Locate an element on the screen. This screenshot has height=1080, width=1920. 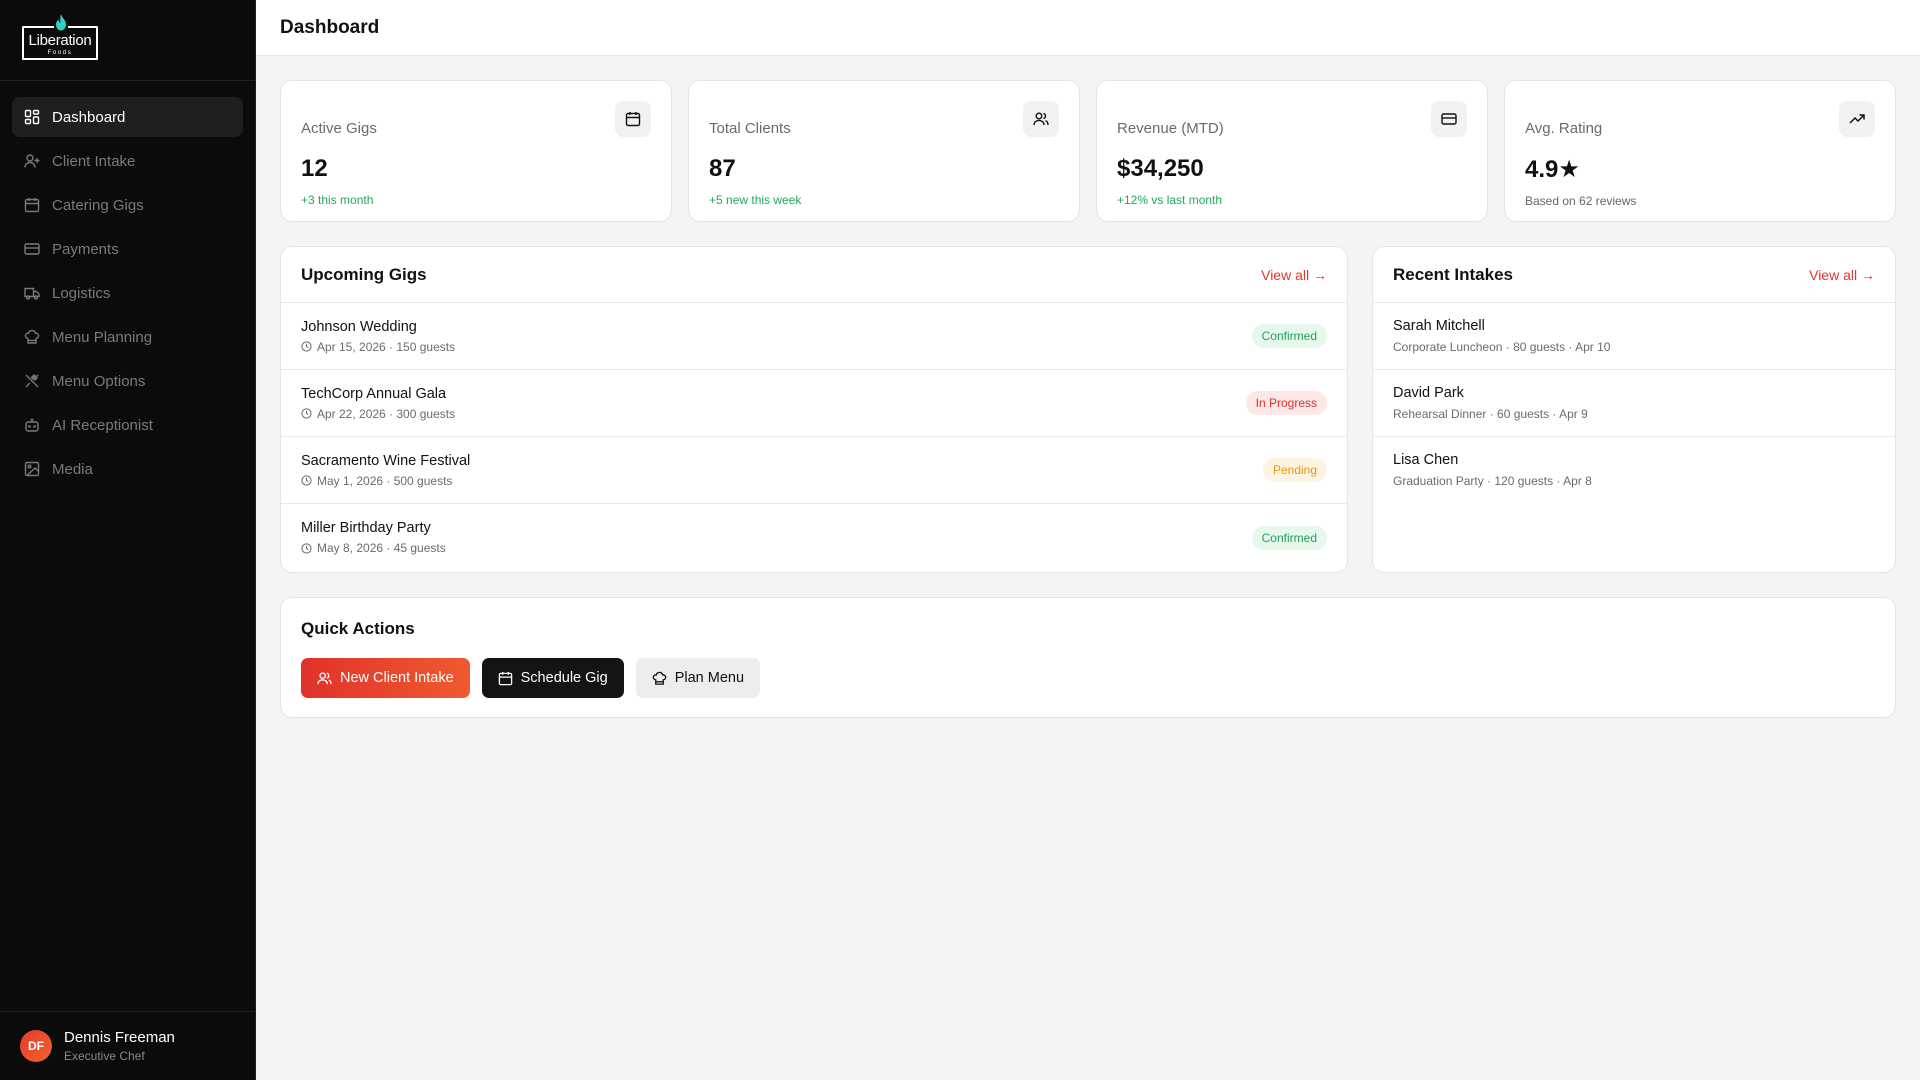
schedule-gig-button: Schedule Gig is located at coordinates (552, 678).